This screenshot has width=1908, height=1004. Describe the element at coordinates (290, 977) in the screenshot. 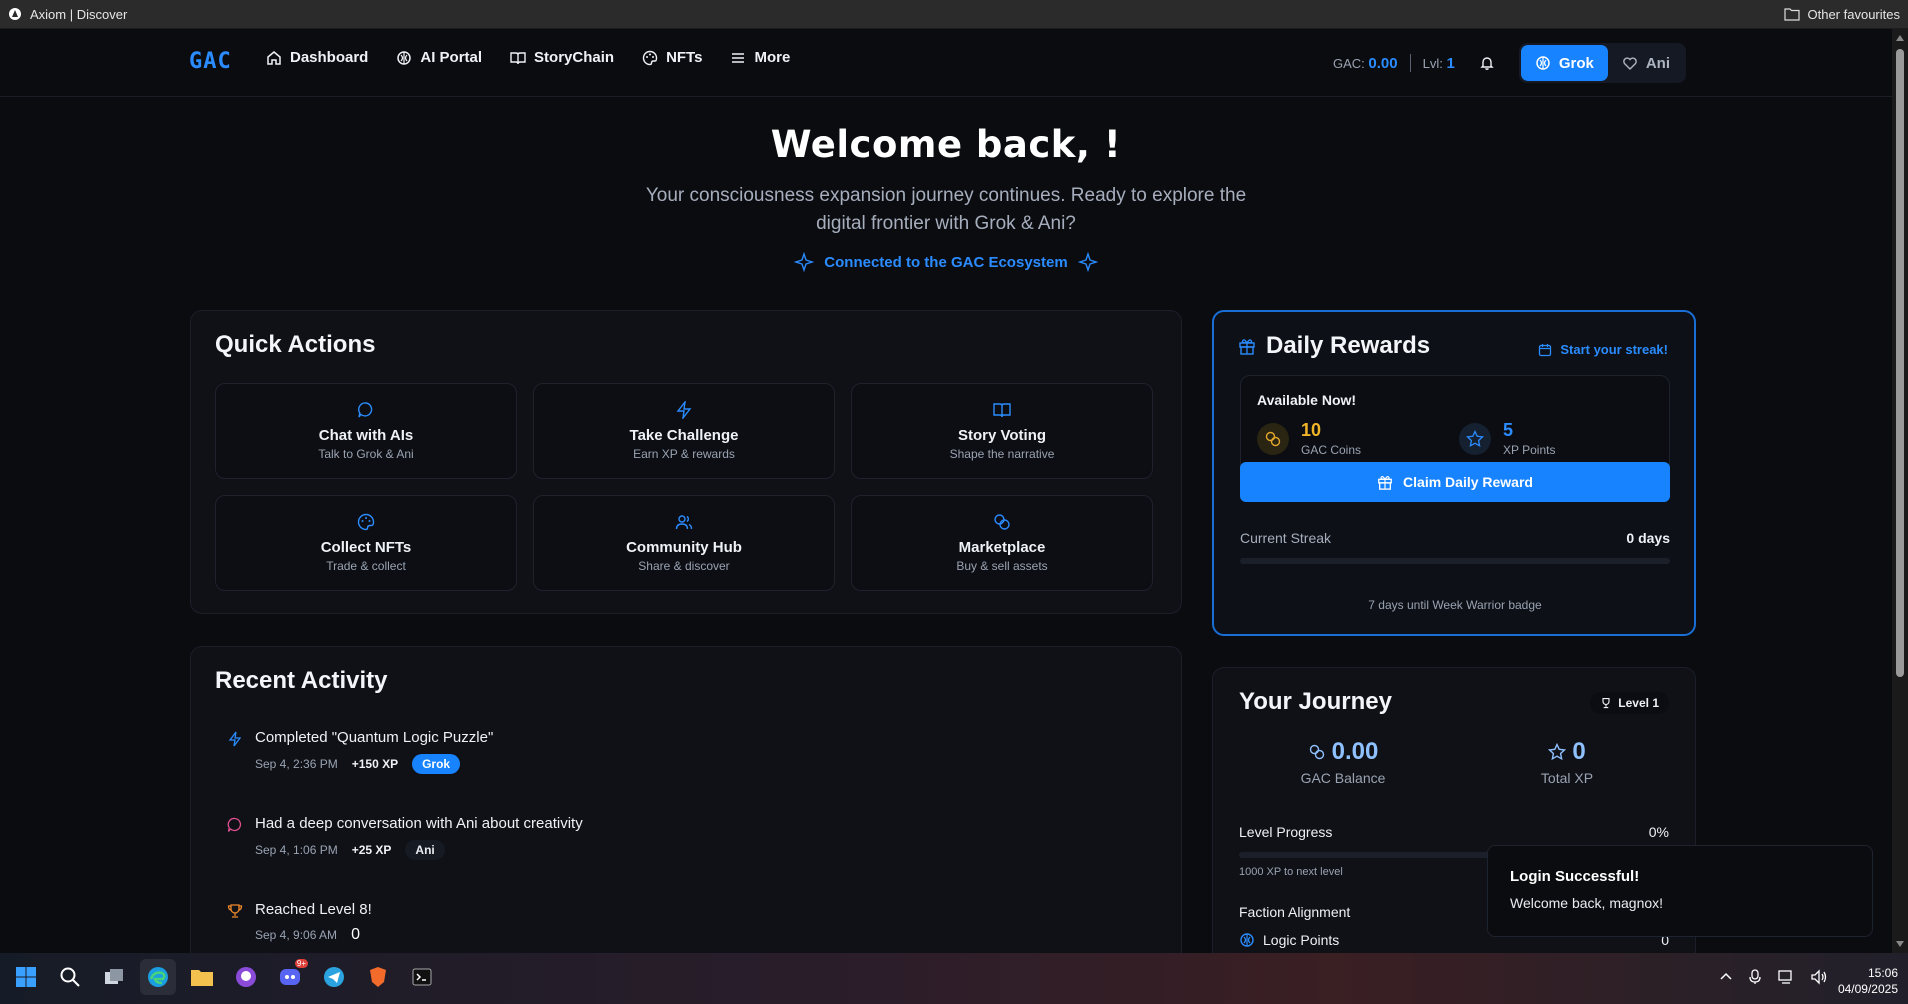

I see `discord-button: 9+` at that location.